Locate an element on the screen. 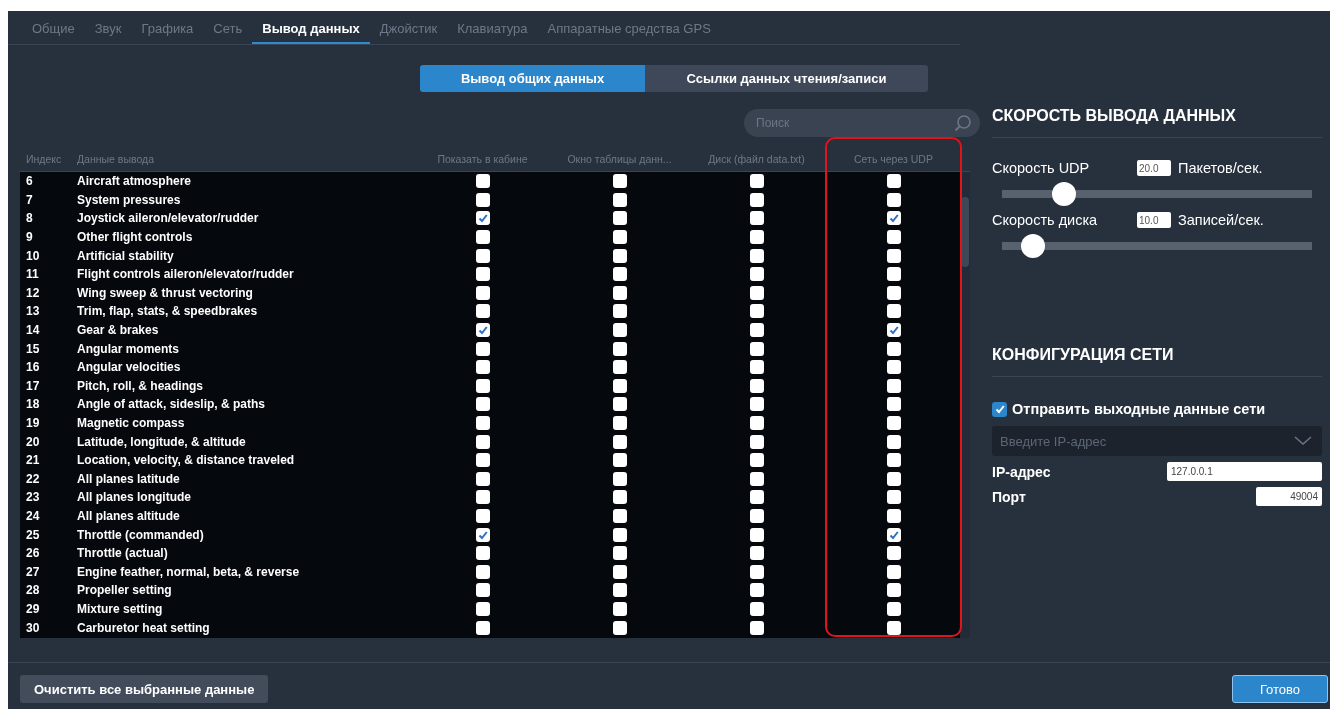 This screenshot has width=1330, height=709. segment-tab: Вывод общих данных is located at coordinates (532, 78).